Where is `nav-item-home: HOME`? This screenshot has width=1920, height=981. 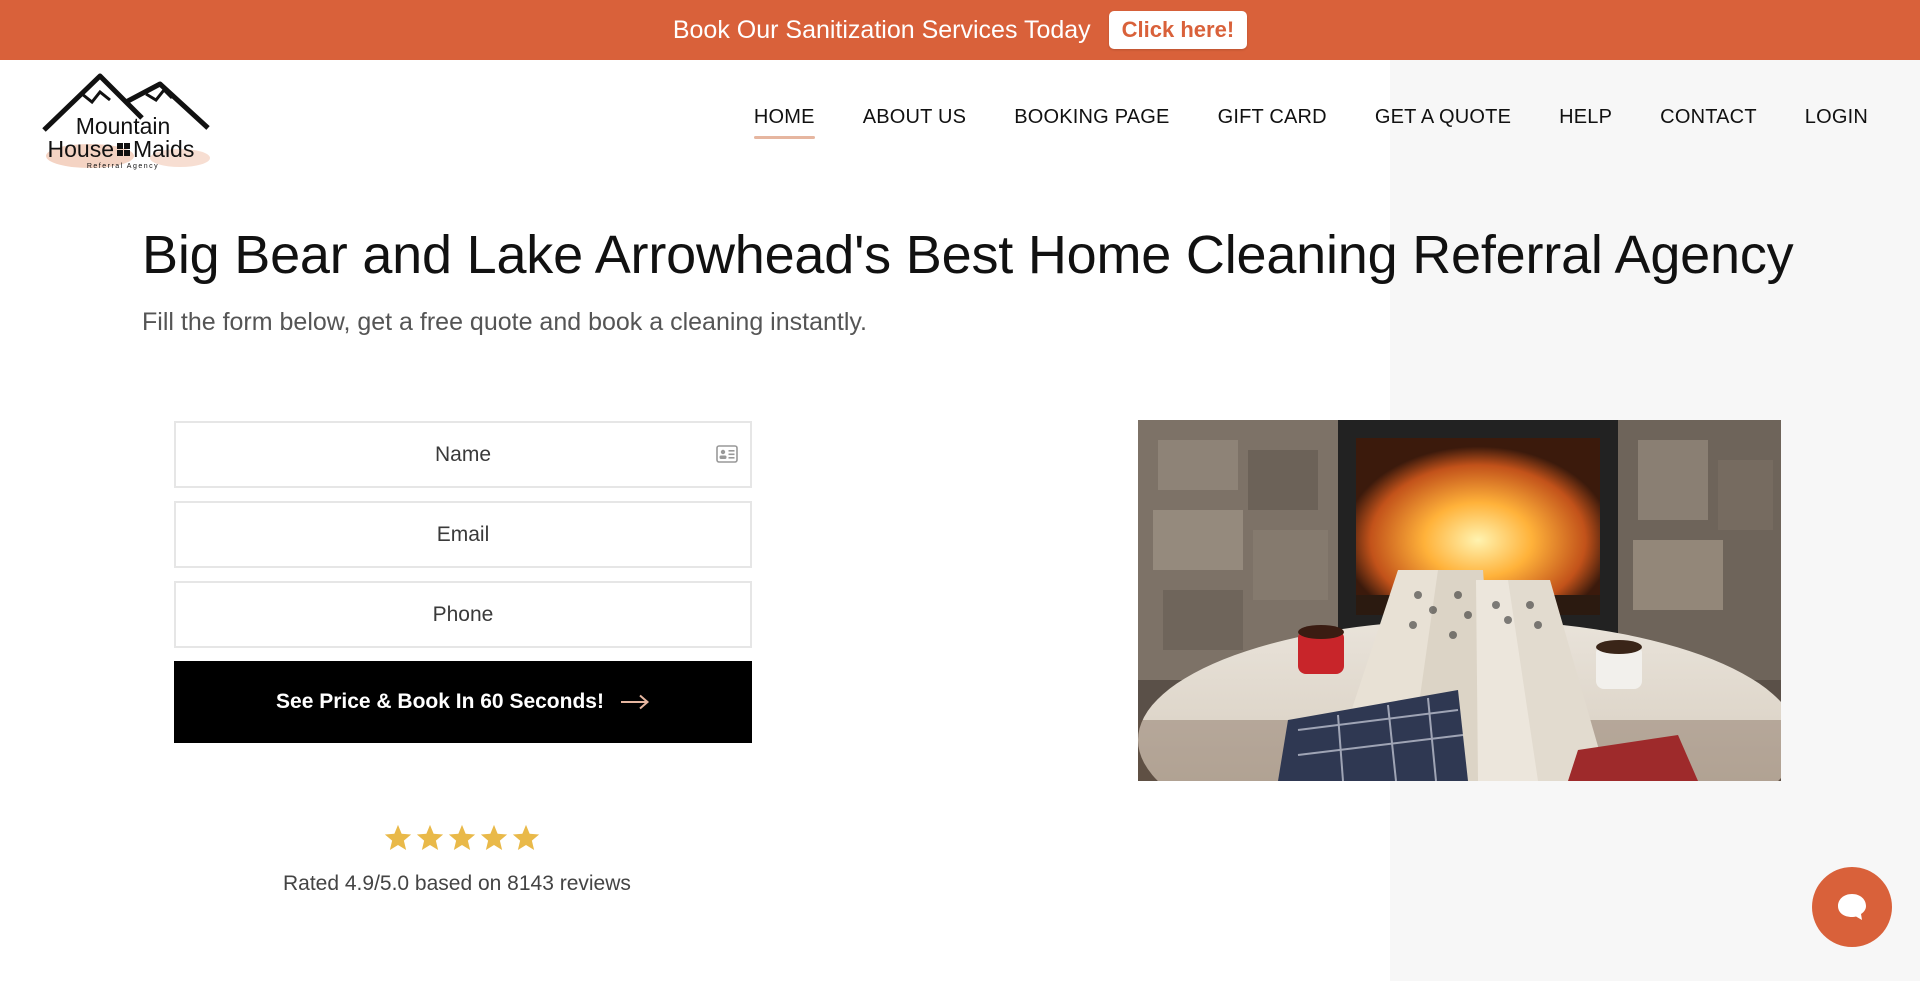
nav-item-home: HOME is located at coordinates (784, 122).